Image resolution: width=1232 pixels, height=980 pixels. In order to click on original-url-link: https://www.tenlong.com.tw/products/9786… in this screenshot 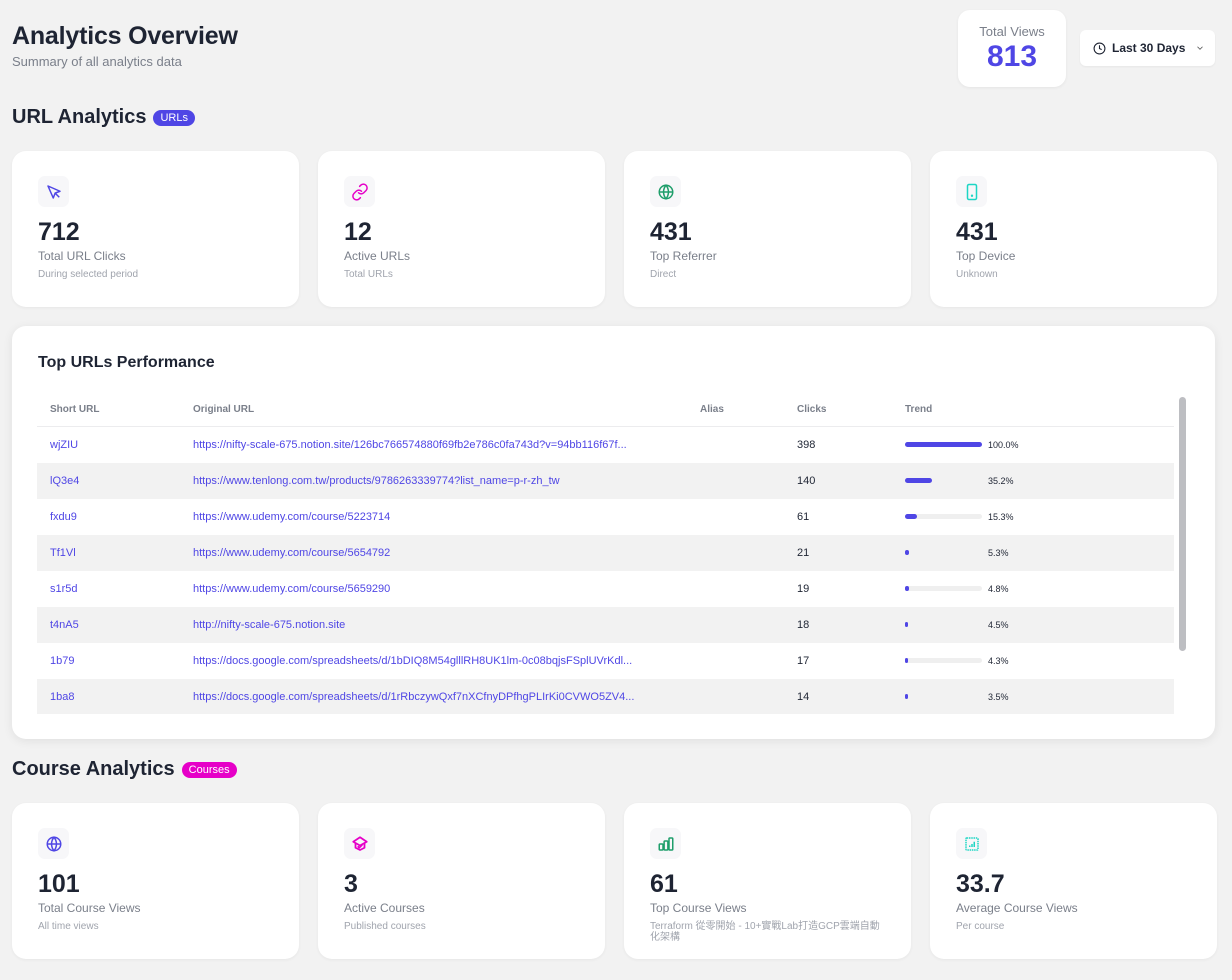, I will do `click(433, 480)`.